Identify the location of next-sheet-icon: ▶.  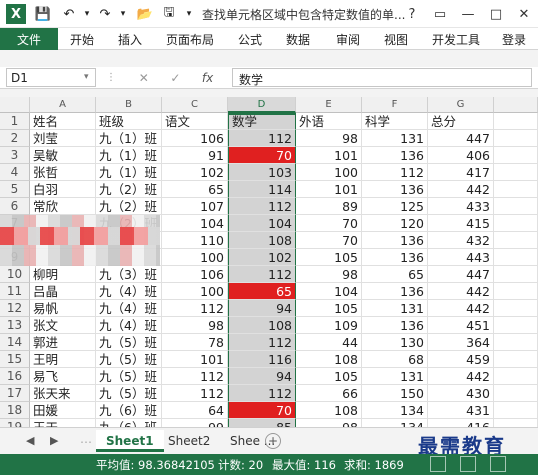
(54, 440).